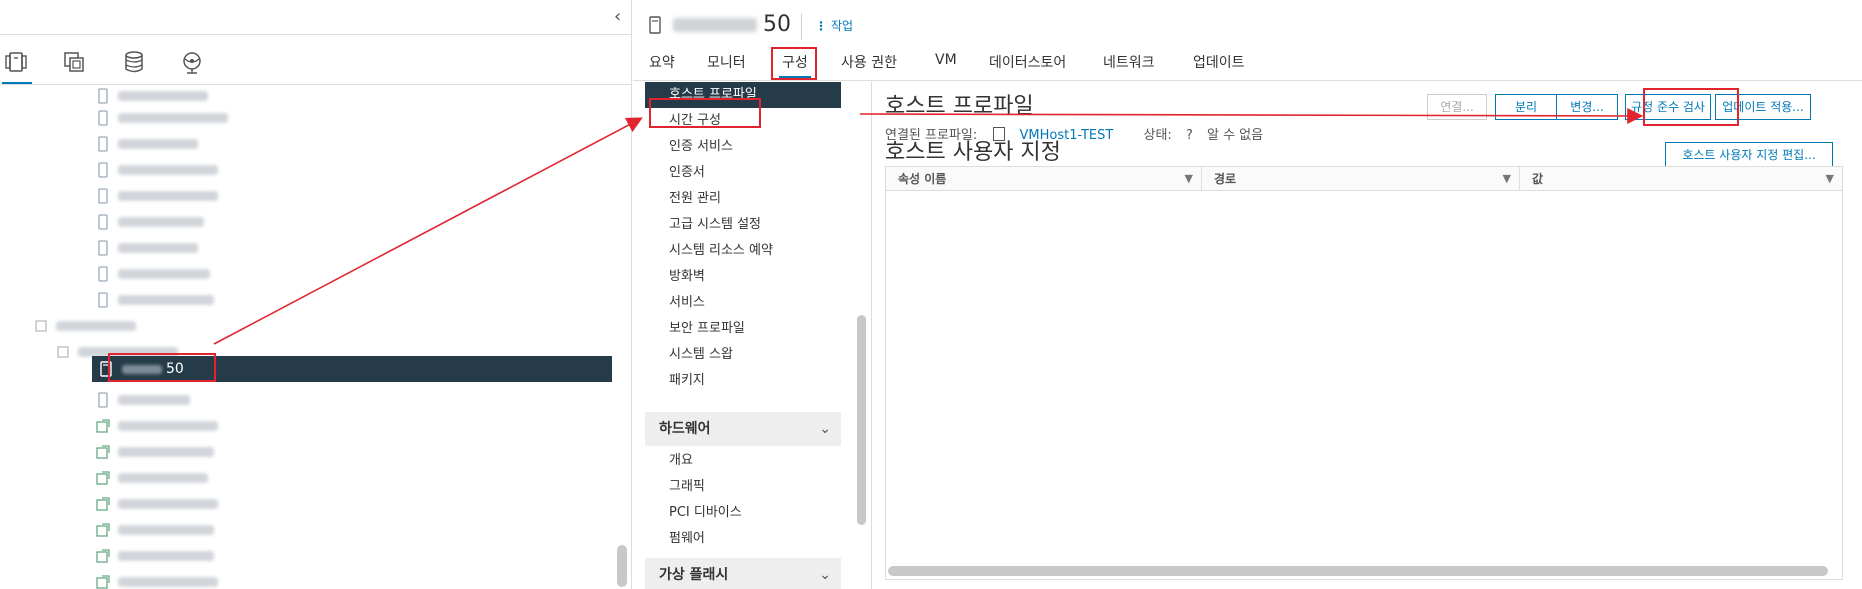  What do you see at coordinates (959, 106) in the screenshot?
I see `host-profile-title: 호스트 프로파일` at bounding box center [959, 106].